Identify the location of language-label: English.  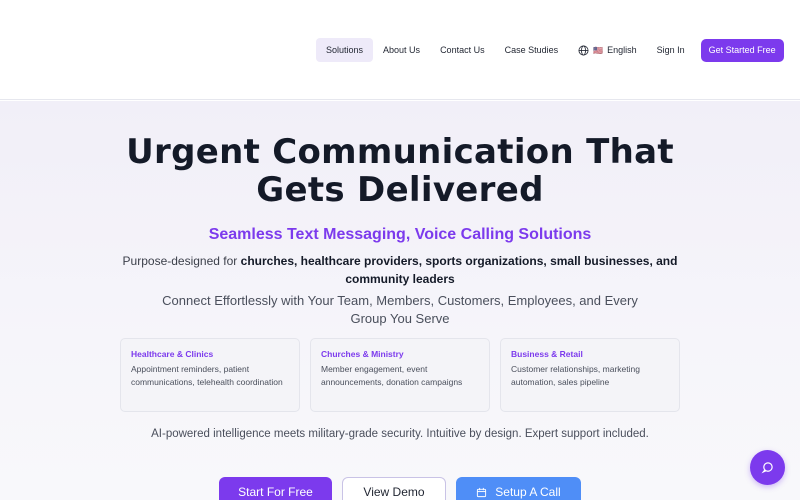
(622, 50).